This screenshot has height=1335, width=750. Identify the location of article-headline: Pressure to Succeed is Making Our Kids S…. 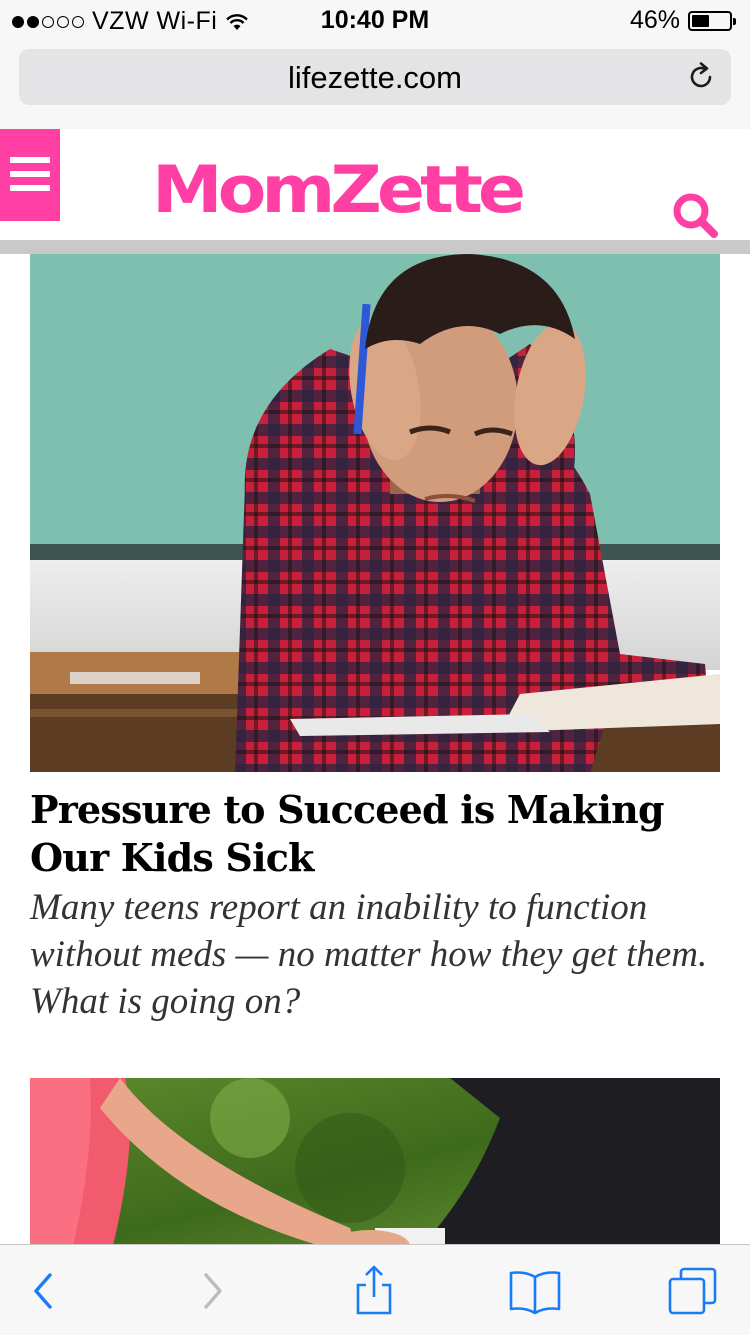
(375, 834).